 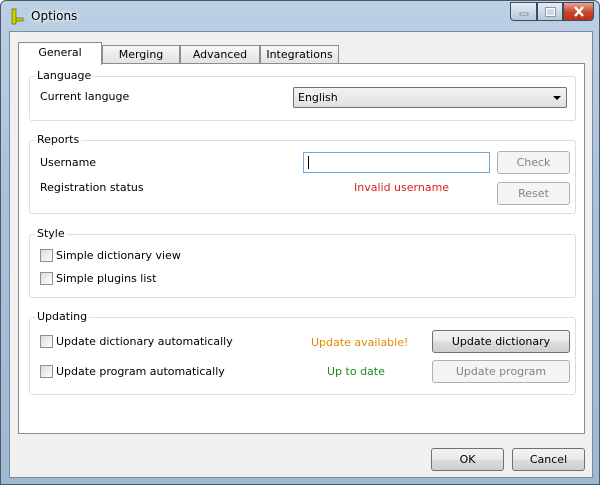 What do you see at coordinates (85, 96) in the screenshot?
I see `current-language-label: Current languge` at bounding box center [85, 96].